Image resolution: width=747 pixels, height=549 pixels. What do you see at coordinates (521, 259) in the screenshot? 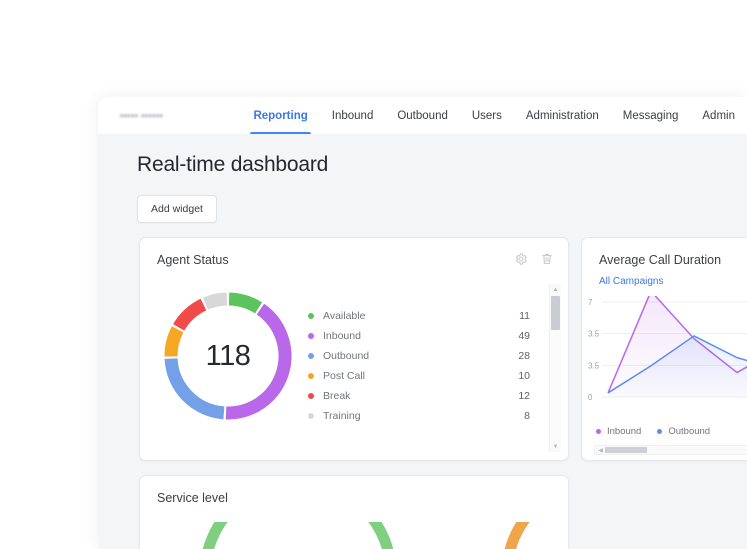
I see `gear-icon` at bounding box center [521, 259].